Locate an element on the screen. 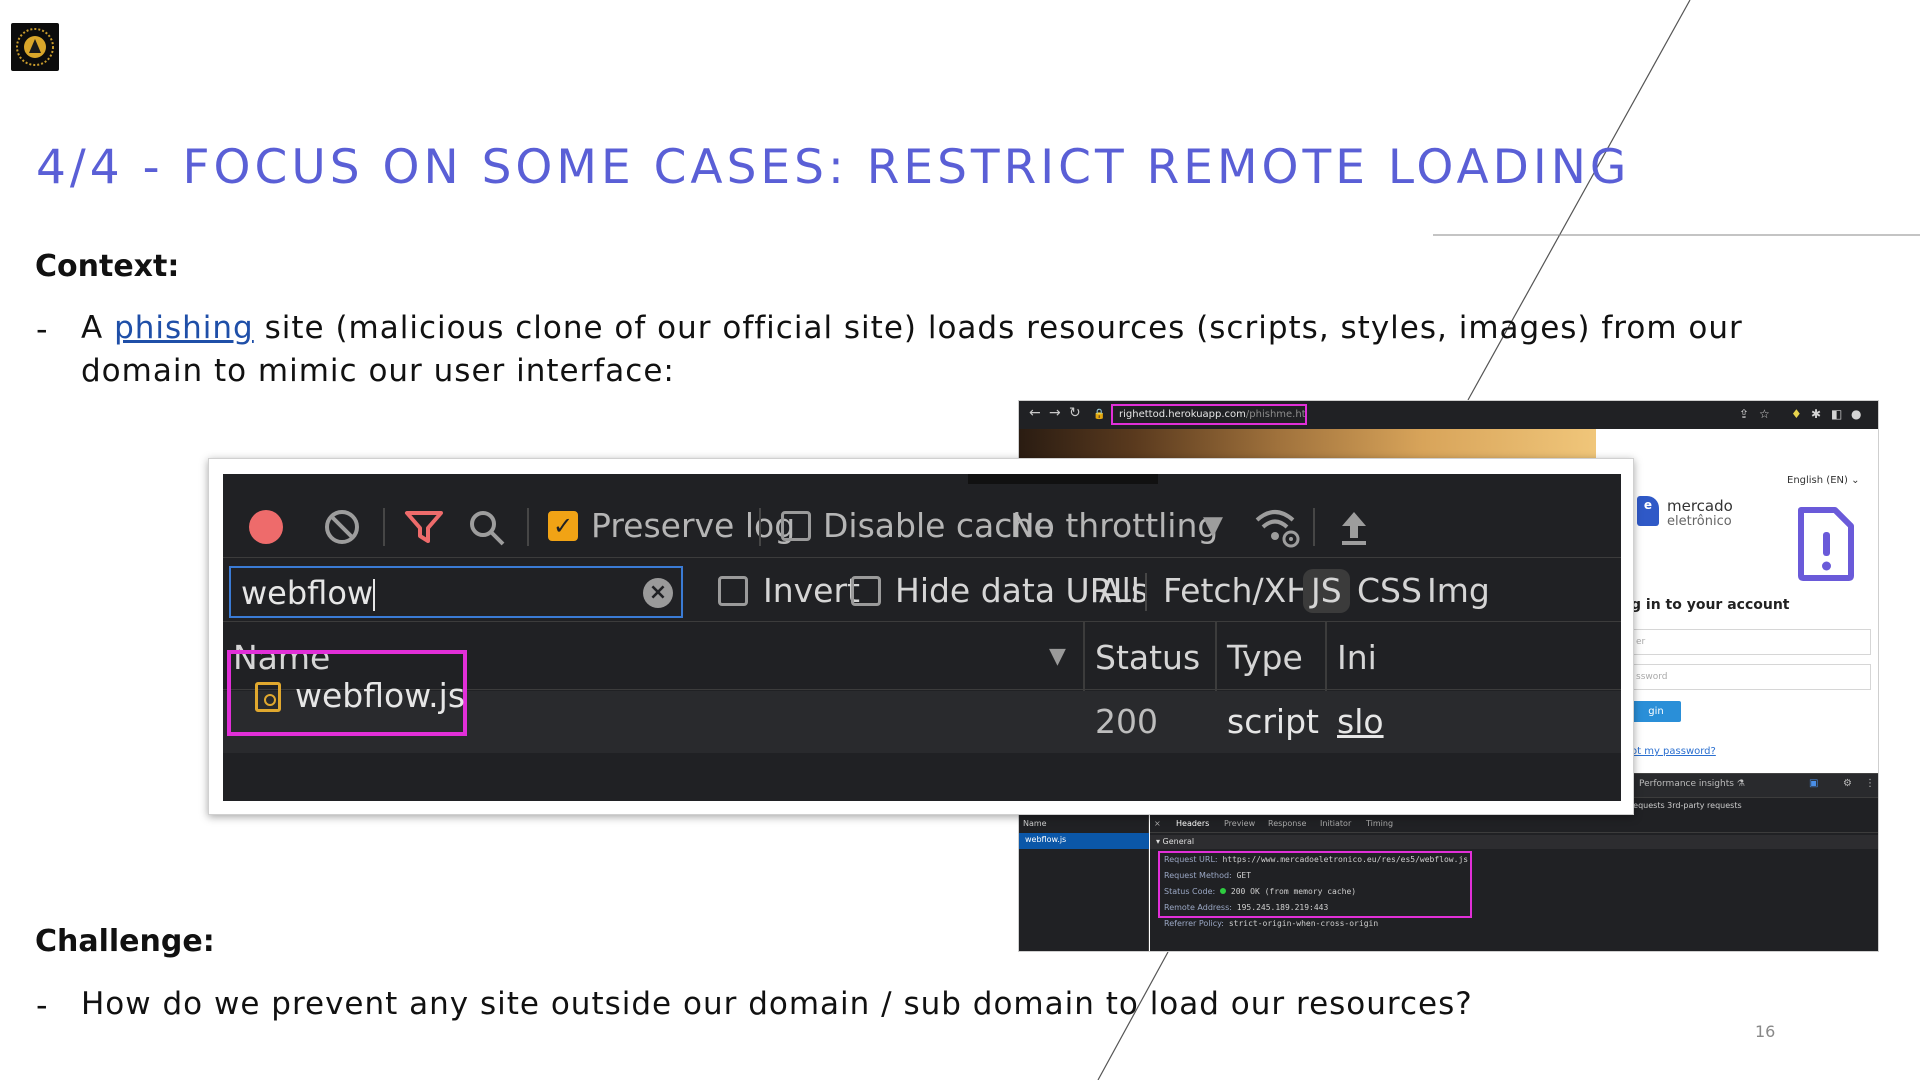 This screenshot has width=1920, height=1080. filter-icon is located at coordinates (424, 527).